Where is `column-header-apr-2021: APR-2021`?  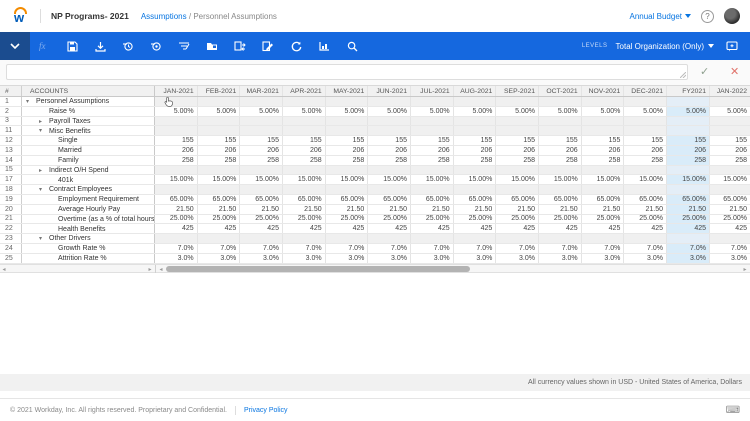
column-header-apr-2021: APR-2021 is located at coordinates (304, 91).